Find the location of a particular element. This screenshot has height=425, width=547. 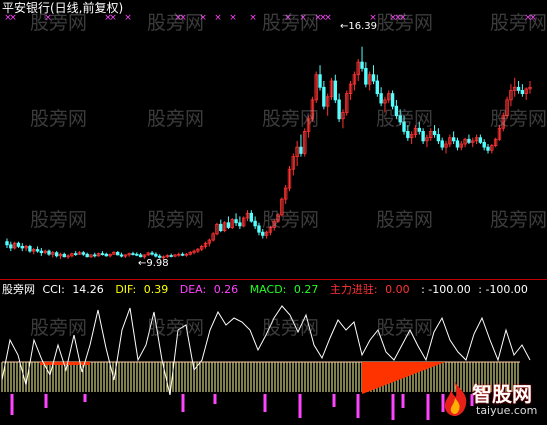

signal-strip is located at coordinates (65, 363).